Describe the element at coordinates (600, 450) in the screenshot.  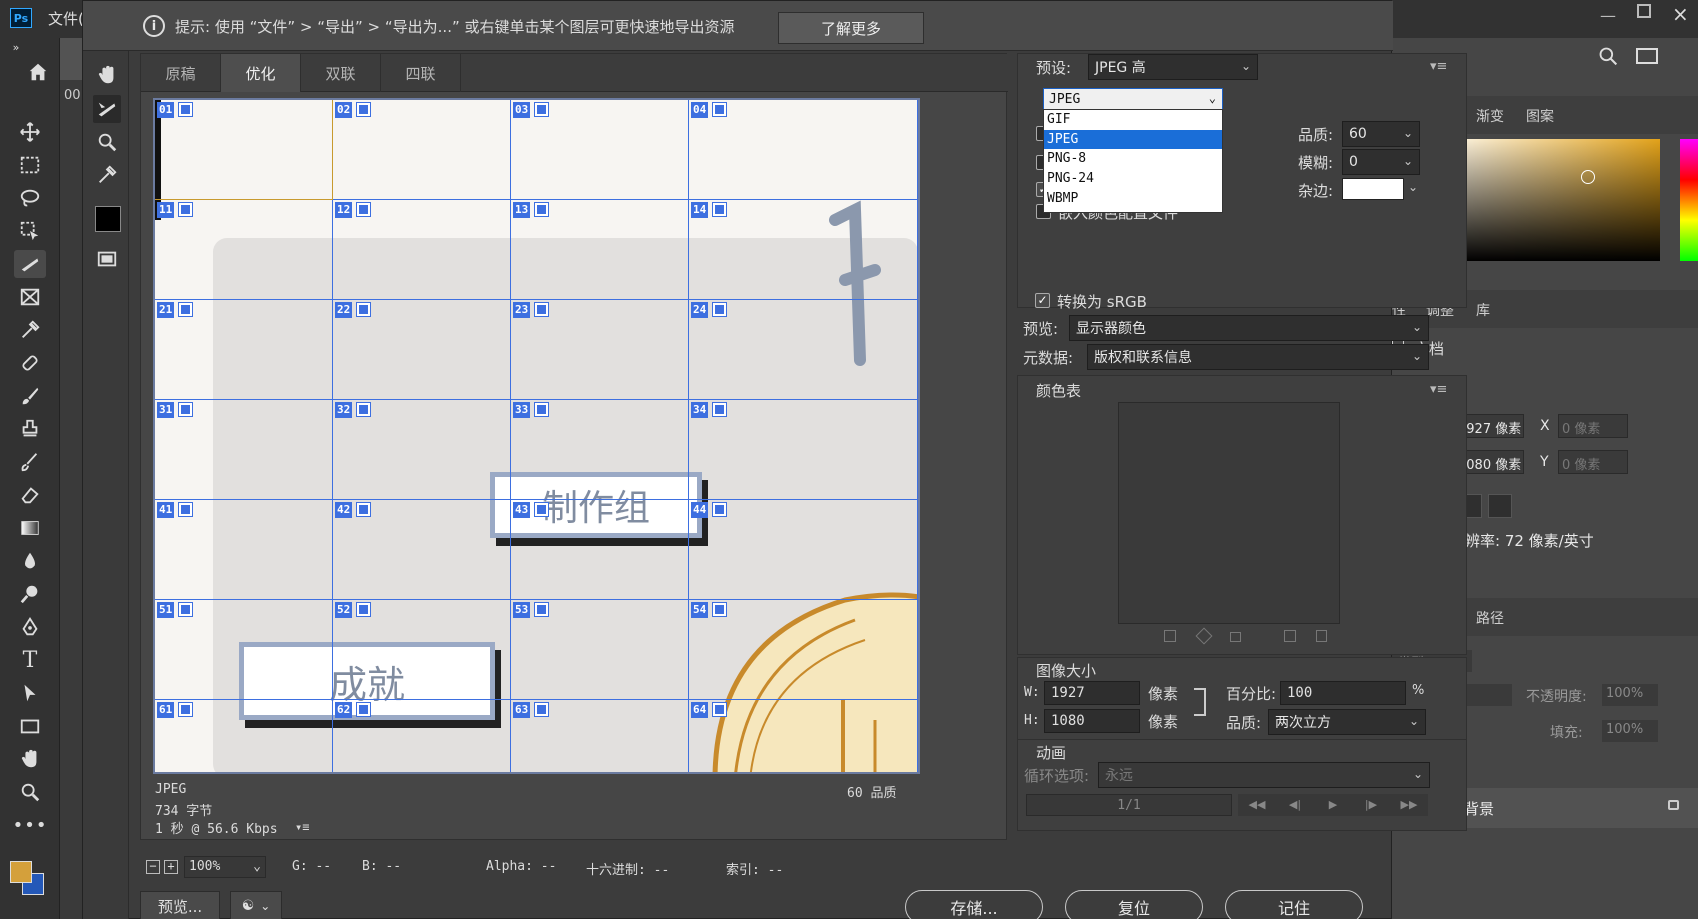
I see `slice-cell: 33` at that location.